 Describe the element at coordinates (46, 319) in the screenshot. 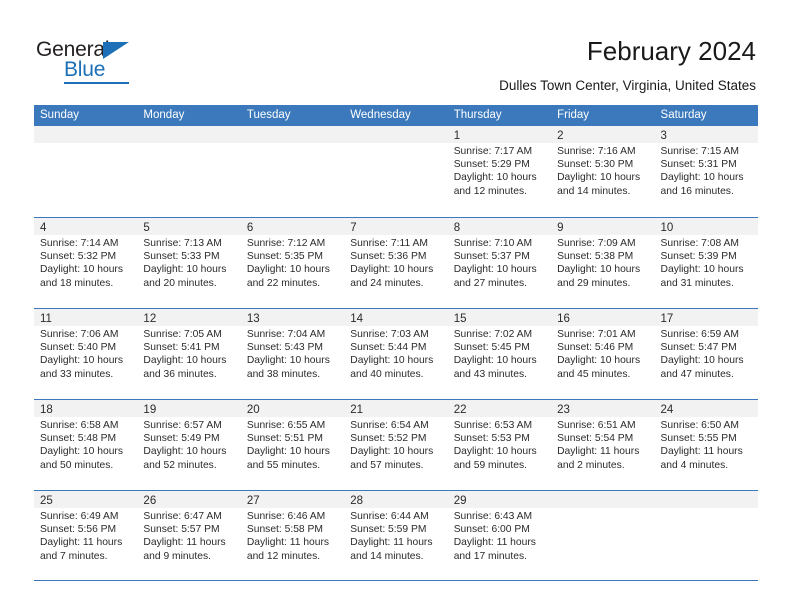

I see `day-number: 11` at that location.